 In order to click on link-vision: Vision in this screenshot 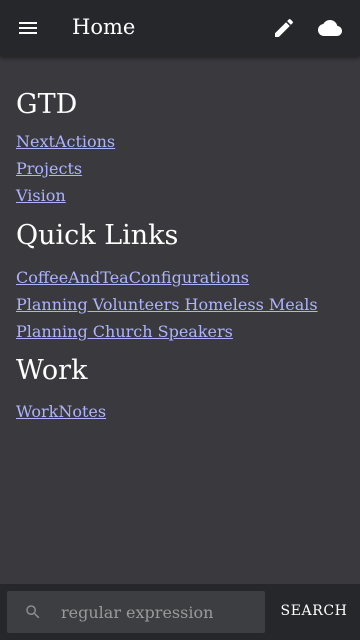, I will do `click(41, 195)`.